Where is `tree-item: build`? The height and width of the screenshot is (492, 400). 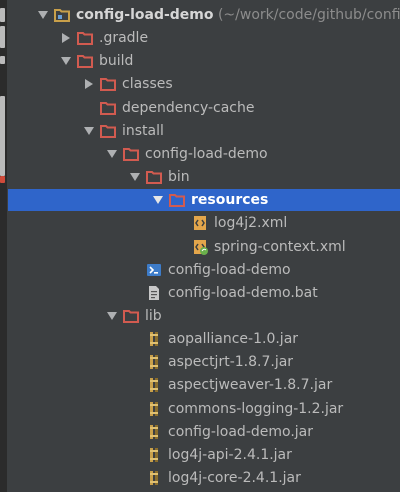
tree-item: build is located at coordinates (204, 61).